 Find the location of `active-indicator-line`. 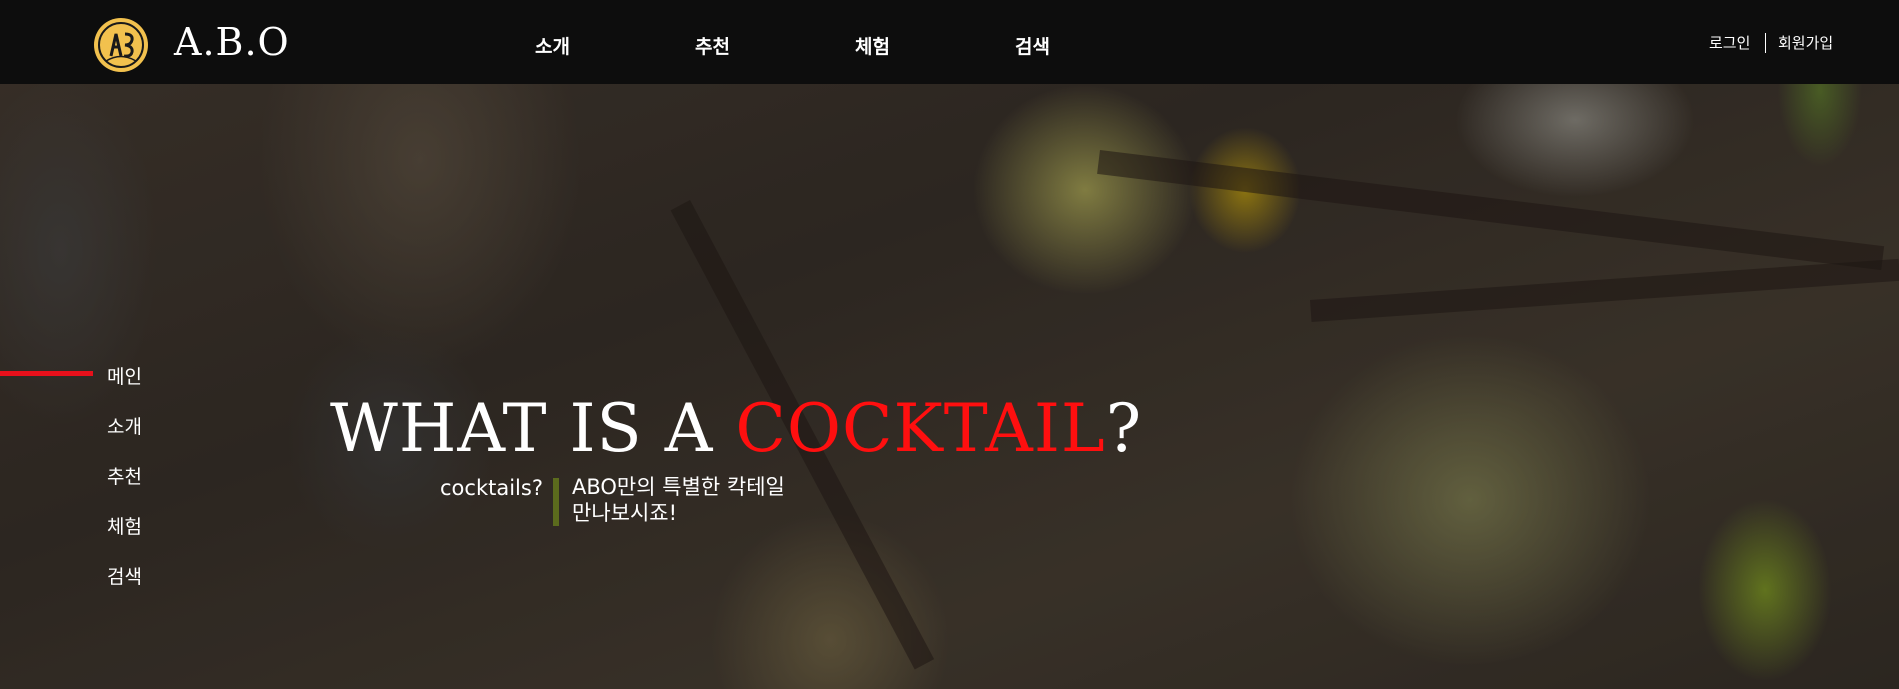

active-indicator-line is located at coordinates (46, 373).